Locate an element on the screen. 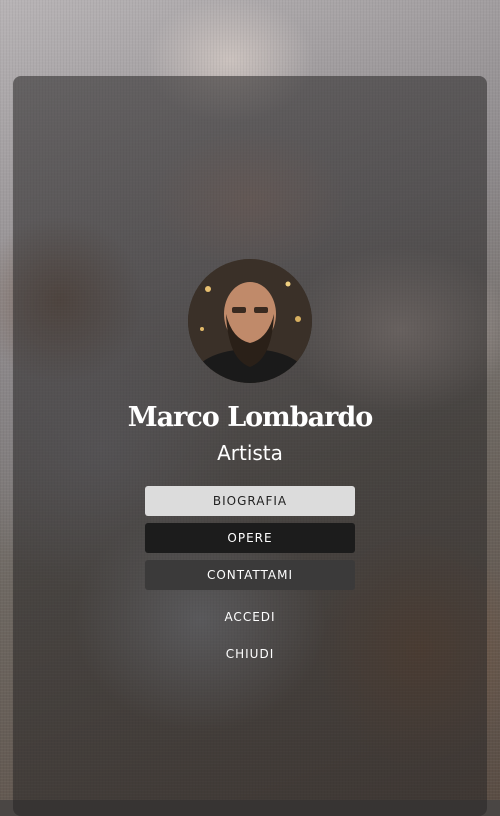 The width and height of the screenshot is (500, 816). profile-name: Marco Lombardo is located at coordinates (250, 417).